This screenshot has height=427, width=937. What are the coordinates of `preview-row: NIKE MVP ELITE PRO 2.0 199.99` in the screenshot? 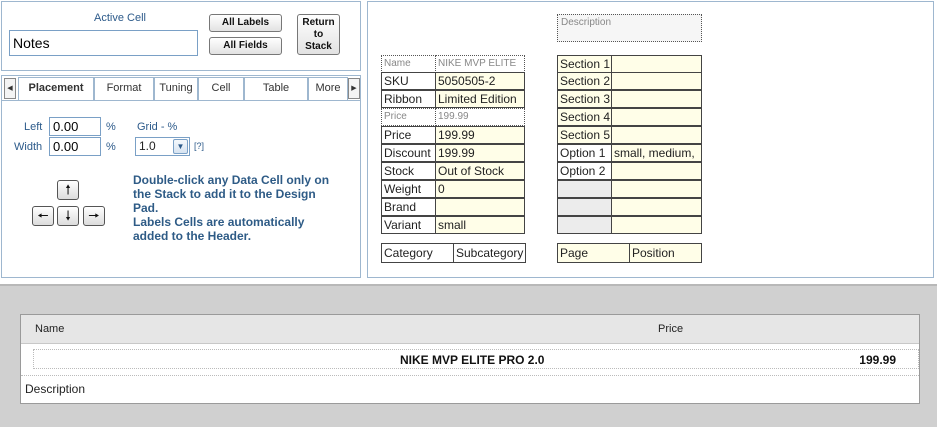 It's located at (476, 359).